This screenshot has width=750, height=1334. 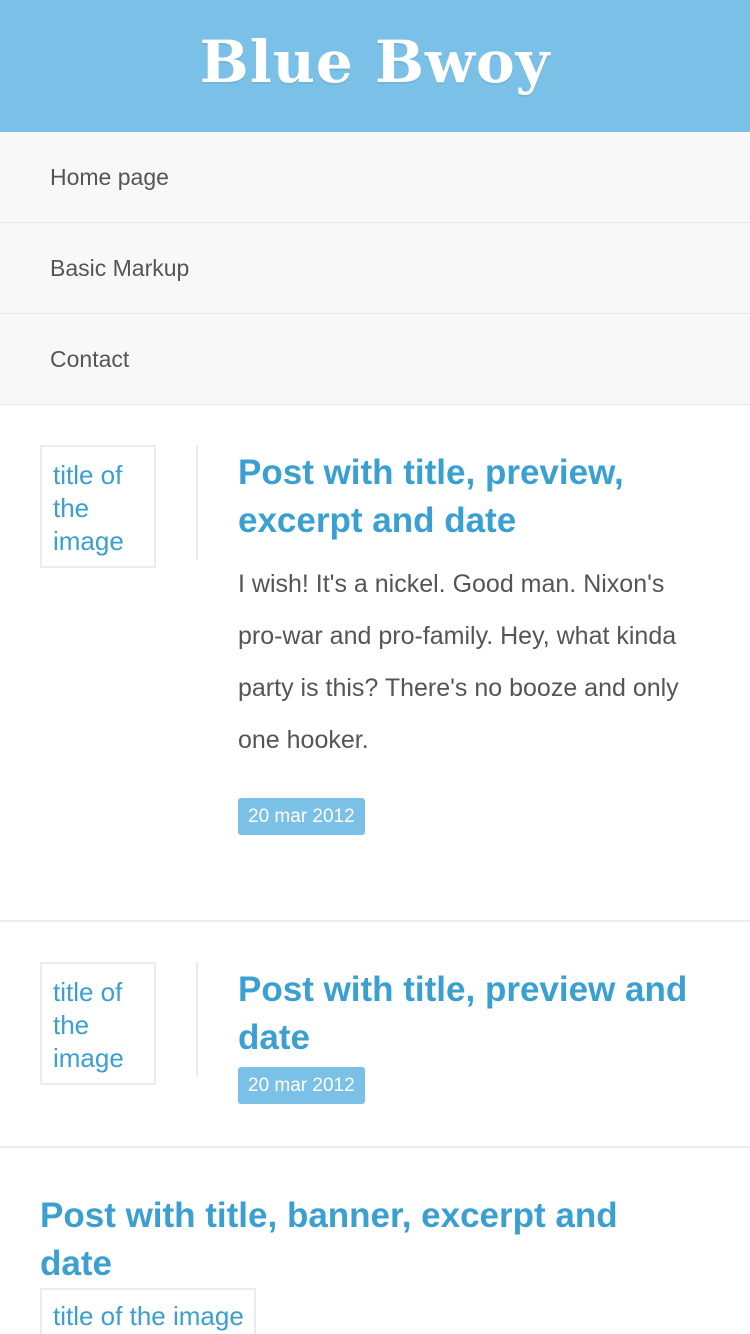 I want to click on nav-item-home: Home page, so click(x=375, y=177).